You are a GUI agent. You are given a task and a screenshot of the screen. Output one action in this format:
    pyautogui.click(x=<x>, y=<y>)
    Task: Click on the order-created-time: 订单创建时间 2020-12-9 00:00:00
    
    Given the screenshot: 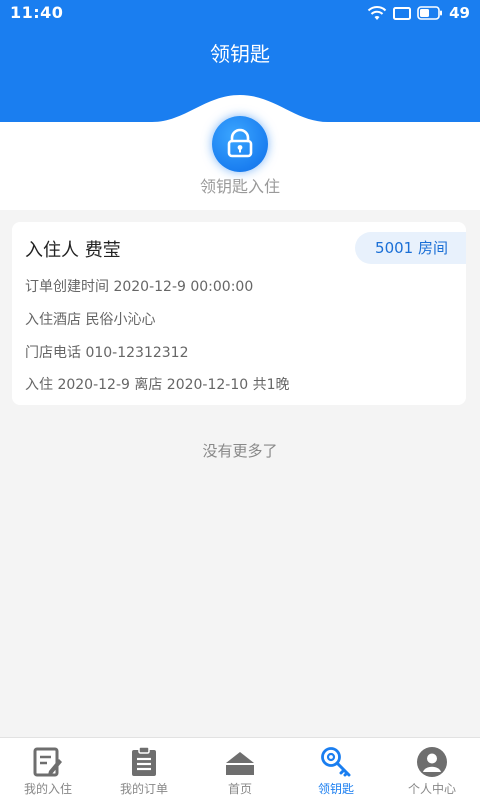 What is the action you would take?
    pyautogui.click(x=139, y=287)
    